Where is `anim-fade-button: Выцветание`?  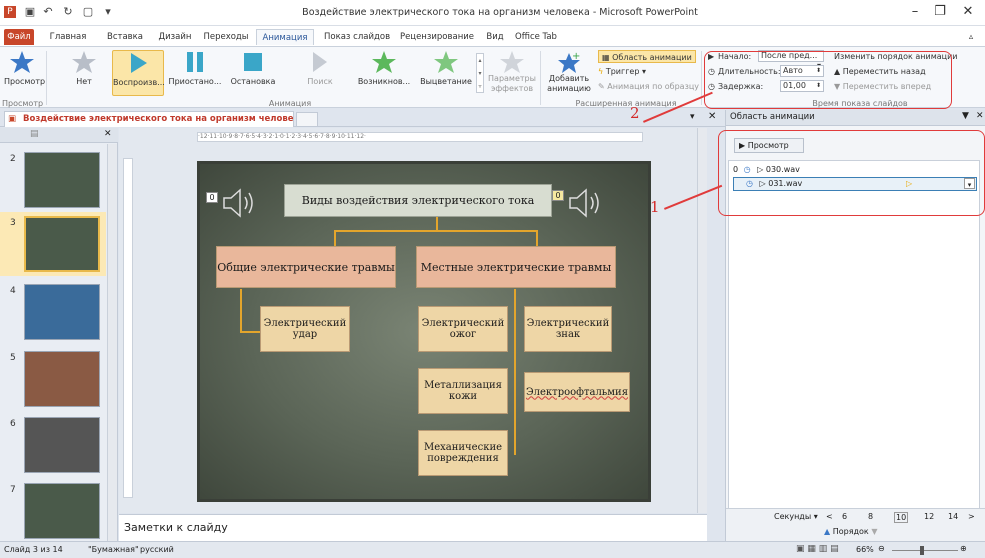
anim-fade-button: Выцветание is located at coordinates (446, 73).